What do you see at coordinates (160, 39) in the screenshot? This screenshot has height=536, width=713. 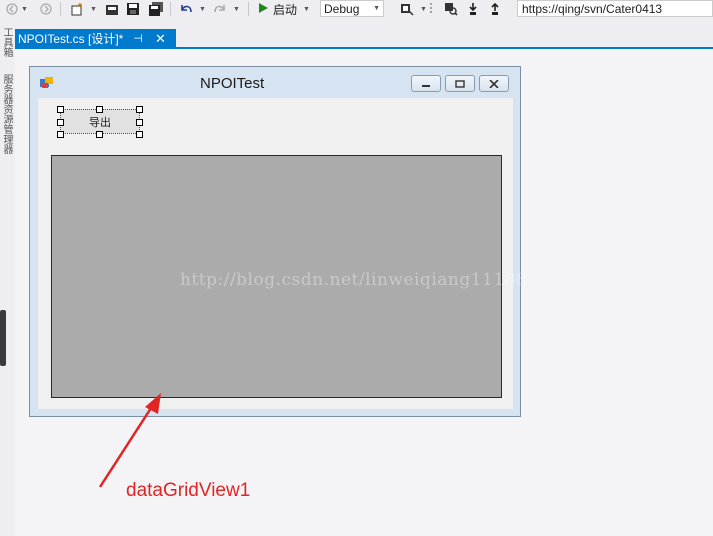 I see `close-icon: ✕` at bounding box center [160, 39].